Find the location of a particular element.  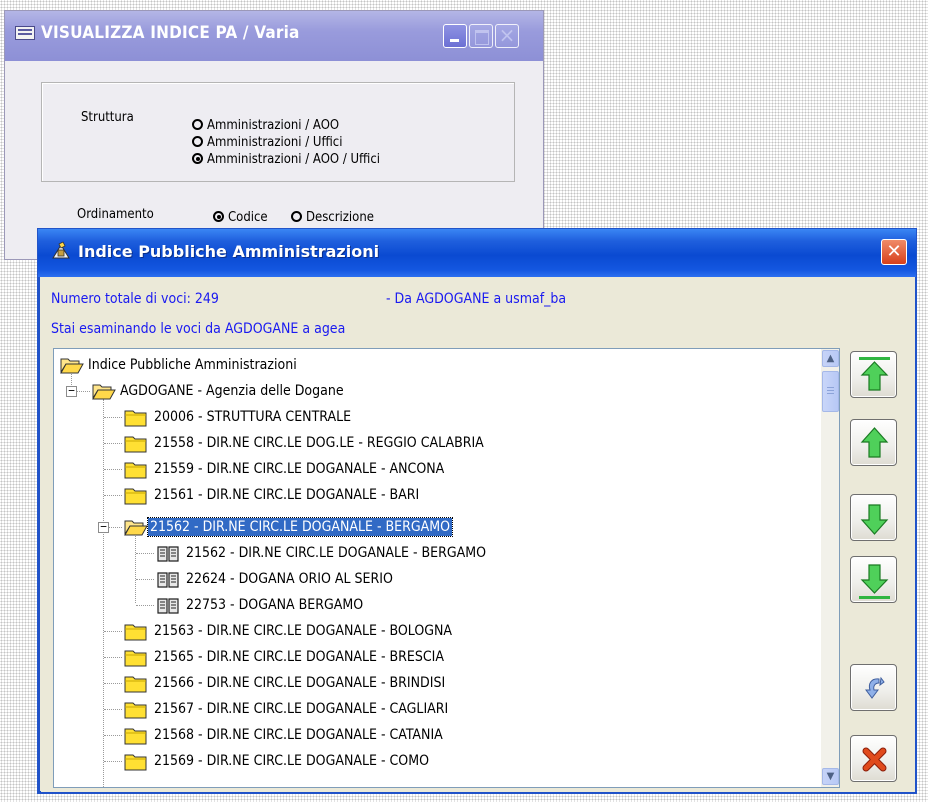

tree-node-root: Indice Pubbliche Amministrazioni is located at coordinates (179, 365).